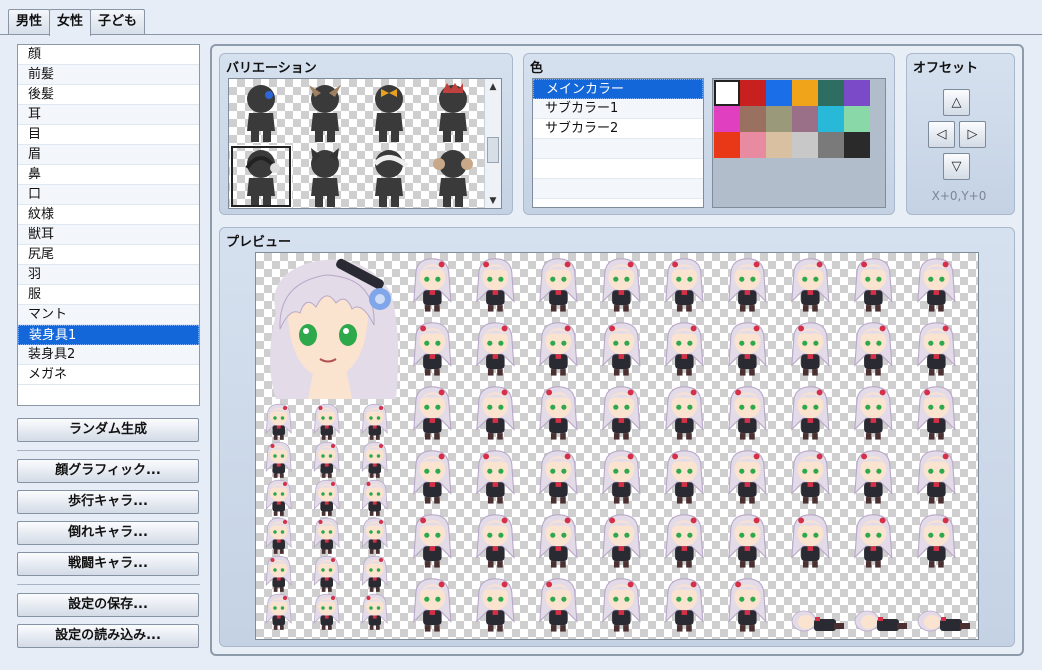 This screenshot has width=1042, height=670. What do you see at coordinates (108, 95) in the screenshot?
I see `part-item: 後髪` at bounding box center [108, 95].